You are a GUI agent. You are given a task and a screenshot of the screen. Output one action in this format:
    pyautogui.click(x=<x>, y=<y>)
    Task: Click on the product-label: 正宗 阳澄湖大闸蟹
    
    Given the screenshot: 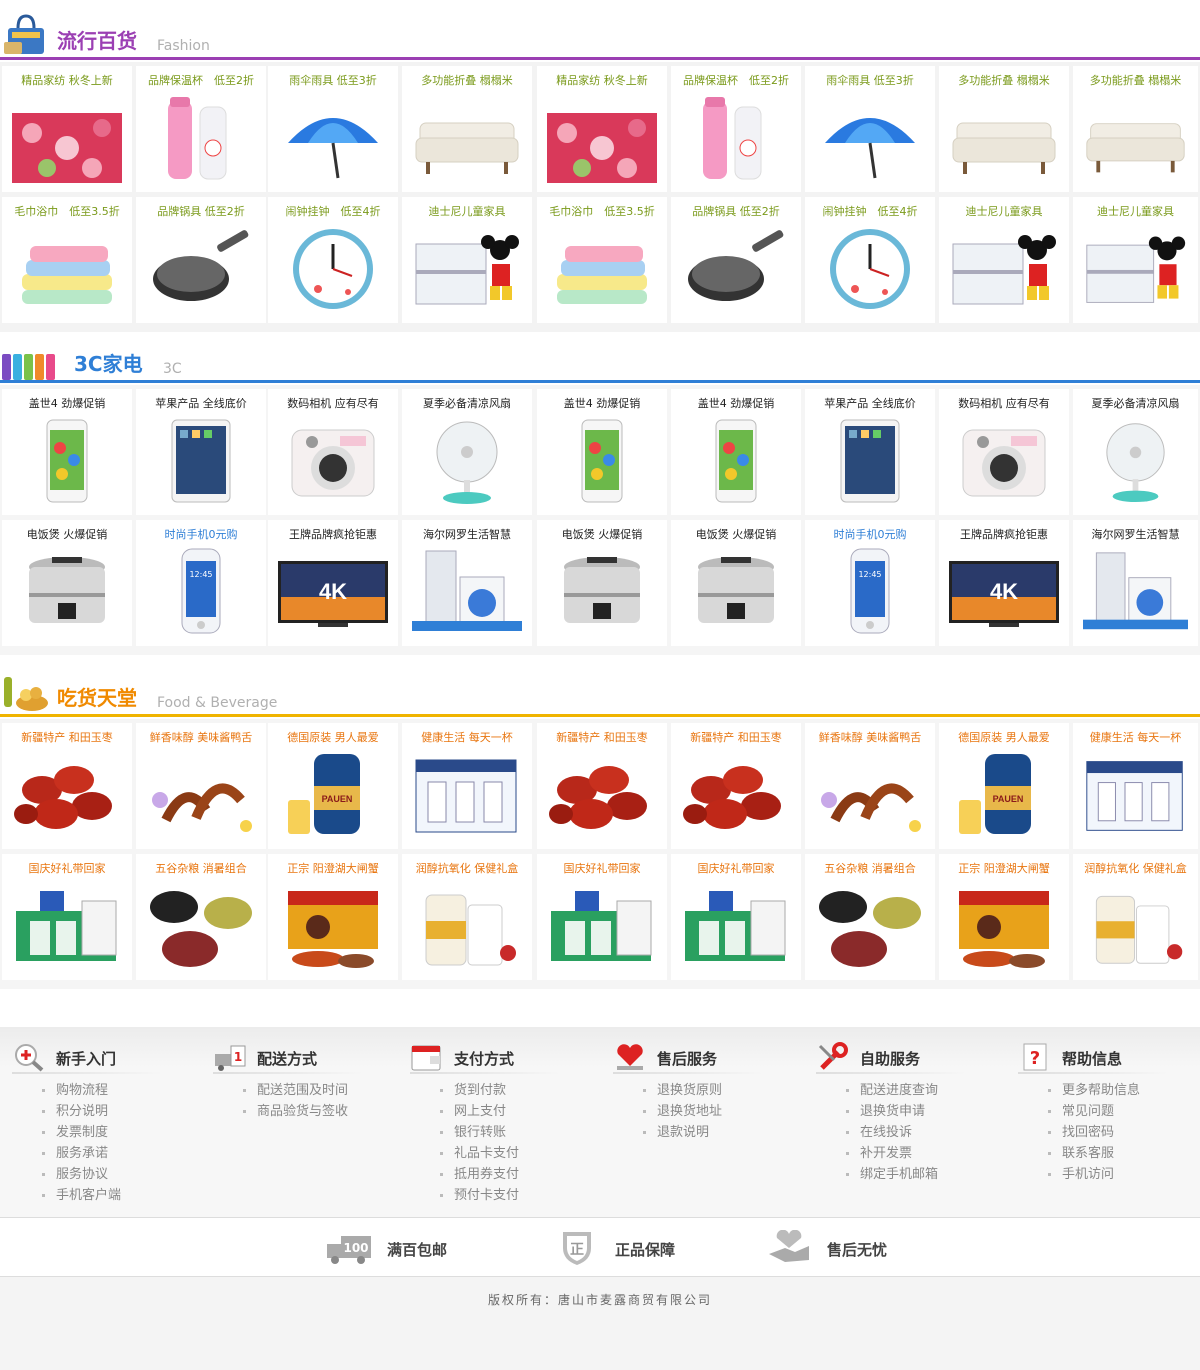 What is the action you would take?
    pyautogui.click(x=333, y=868)
    